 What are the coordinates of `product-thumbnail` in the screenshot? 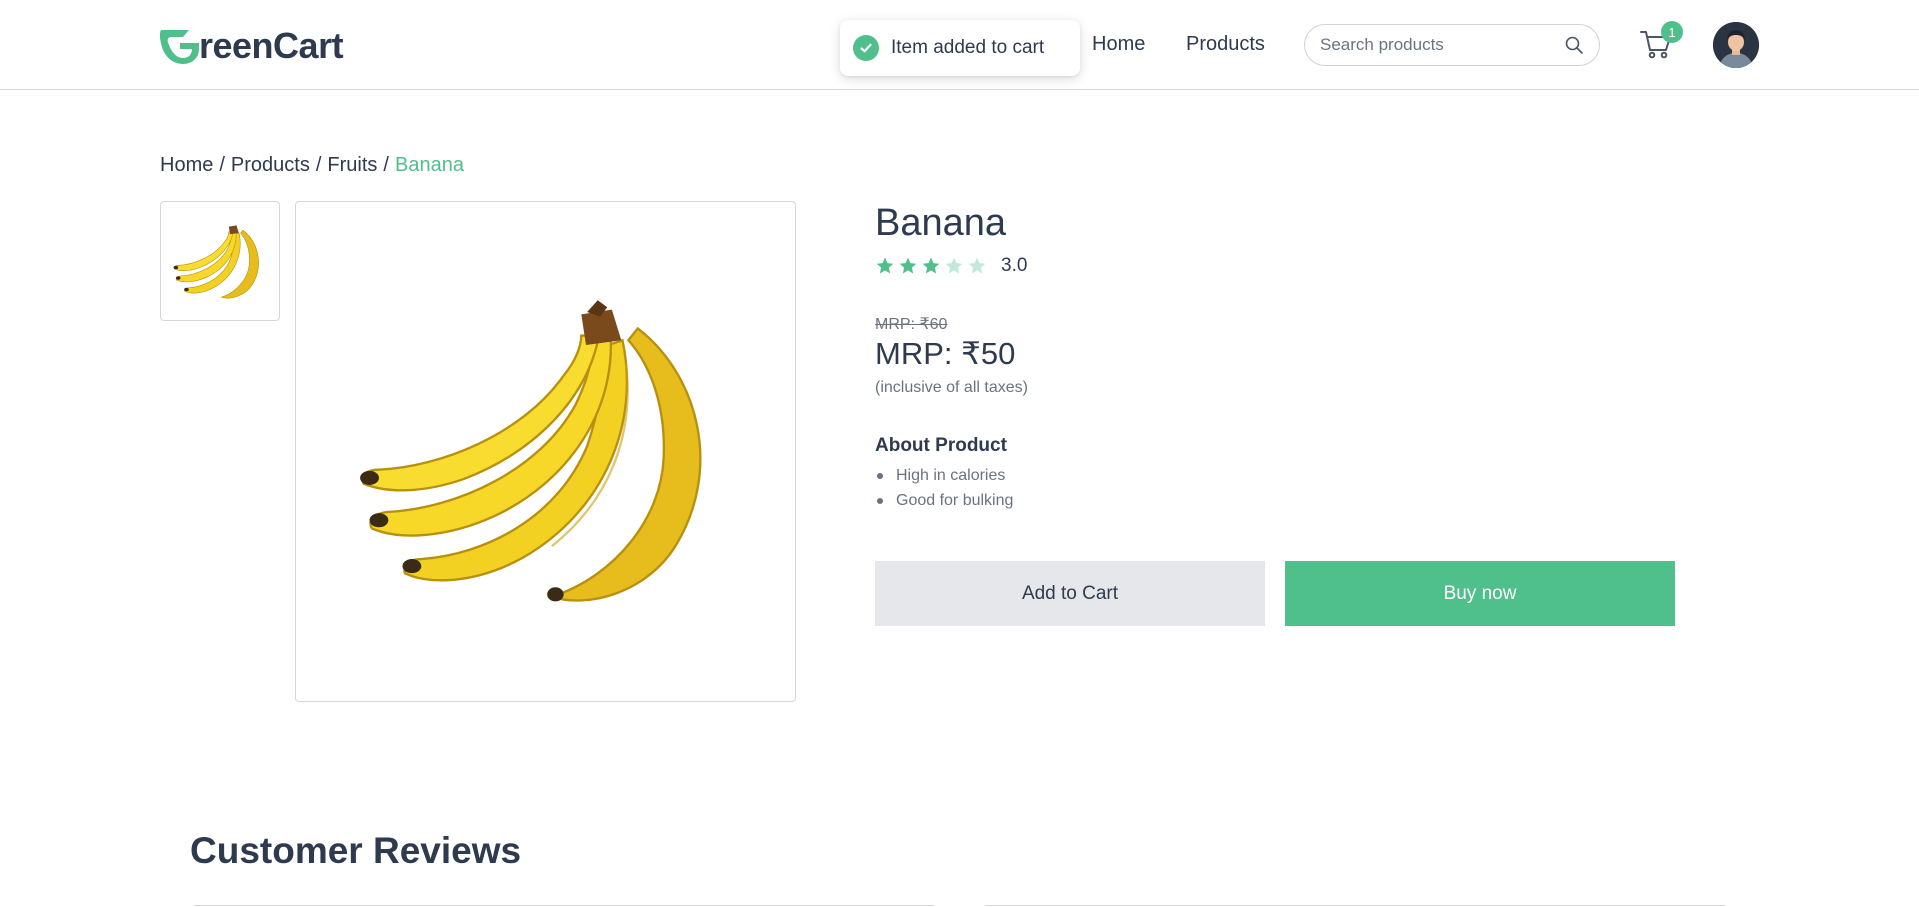 It's located at (220, 261).